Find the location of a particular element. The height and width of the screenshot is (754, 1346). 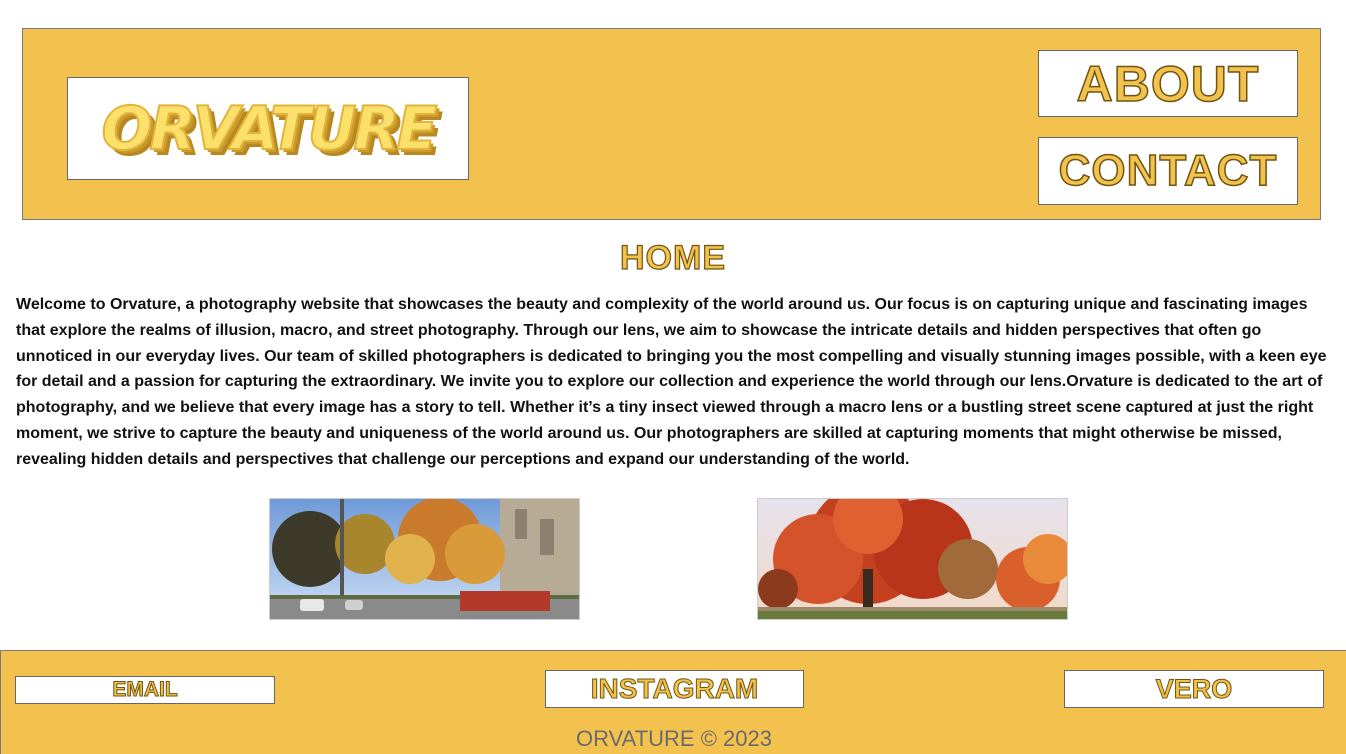

autumn-street-photo is located at coordinates (424, 559).